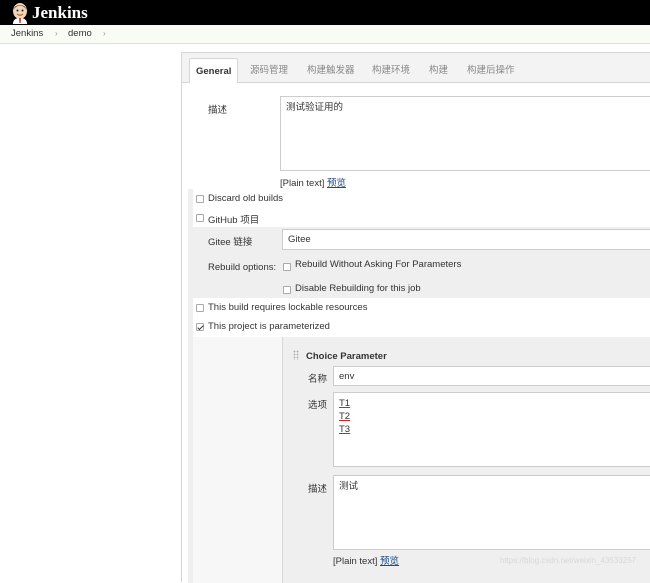  I want to click on choice-option: T2, so click(345, 416).